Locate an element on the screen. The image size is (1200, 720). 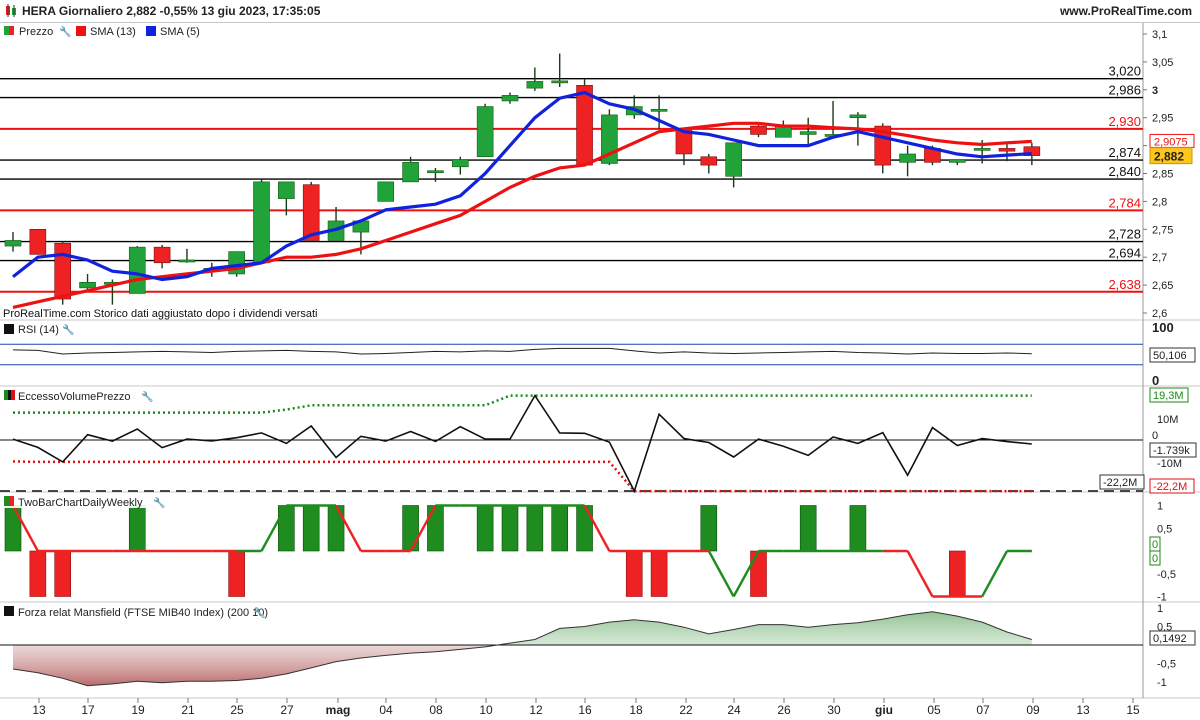
x-day-label: 30 is located at coordinates (834, 710).